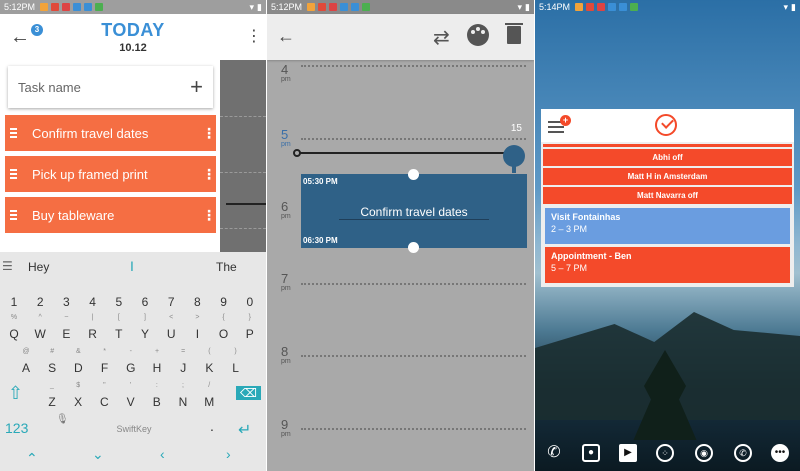  I want to click on status-bar: 5:12PM ▾ ▮, so click(400, 7).